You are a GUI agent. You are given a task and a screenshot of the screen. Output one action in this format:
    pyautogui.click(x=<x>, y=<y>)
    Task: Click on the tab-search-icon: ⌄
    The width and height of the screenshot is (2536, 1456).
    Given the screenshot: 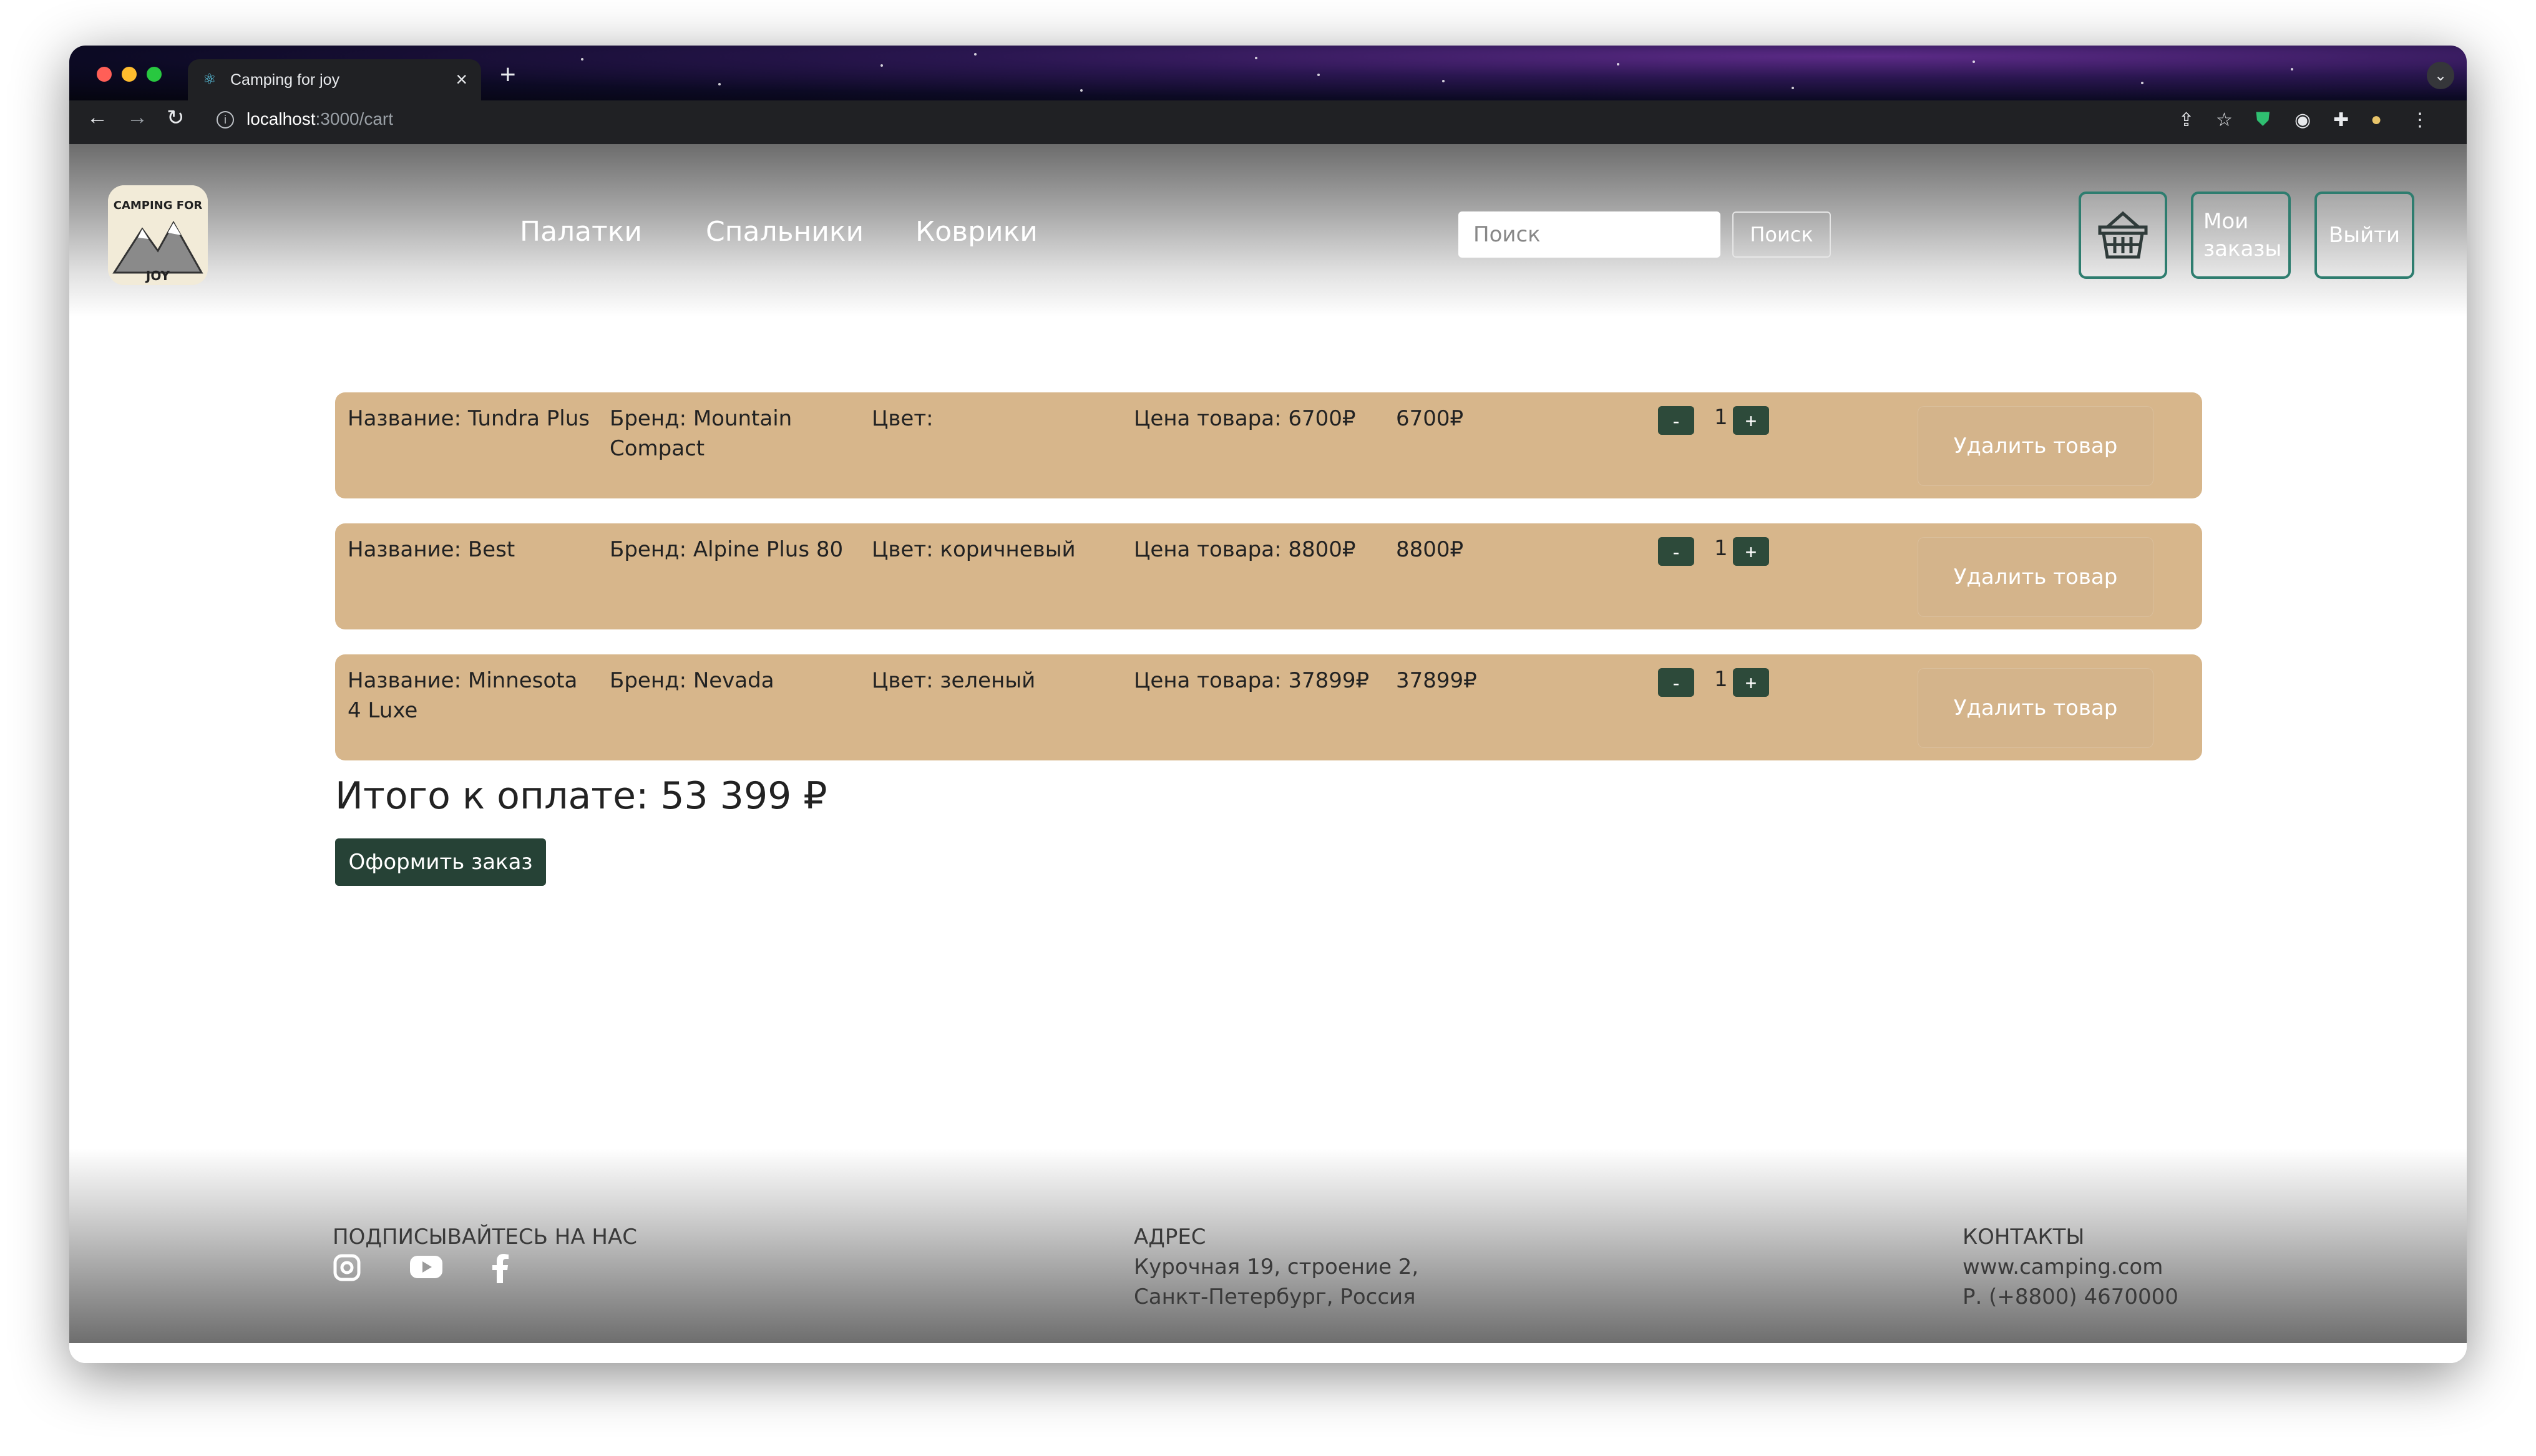 What is the action you would take?
    pyautogui.click(x=2440, y=75)
    